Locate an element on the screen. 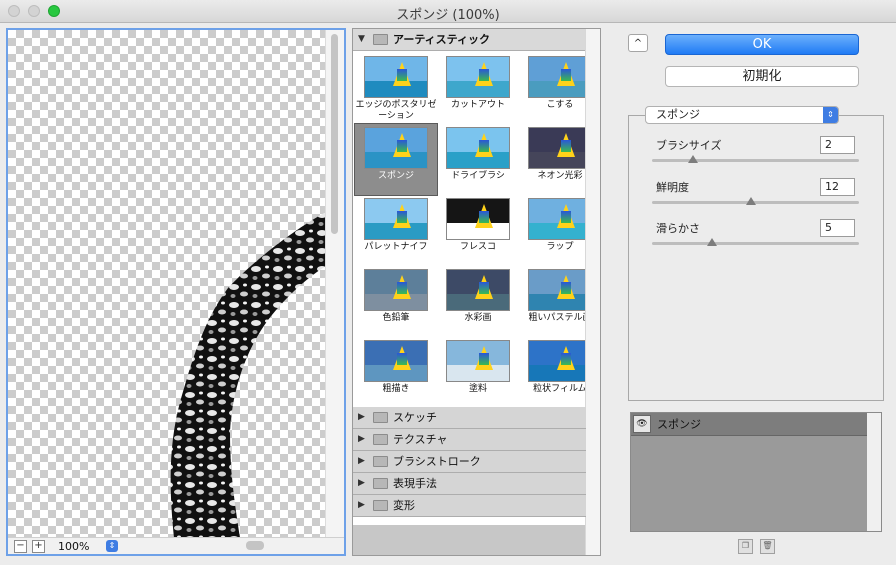  category-label: スケッチ is located at coordinates (415, 417).